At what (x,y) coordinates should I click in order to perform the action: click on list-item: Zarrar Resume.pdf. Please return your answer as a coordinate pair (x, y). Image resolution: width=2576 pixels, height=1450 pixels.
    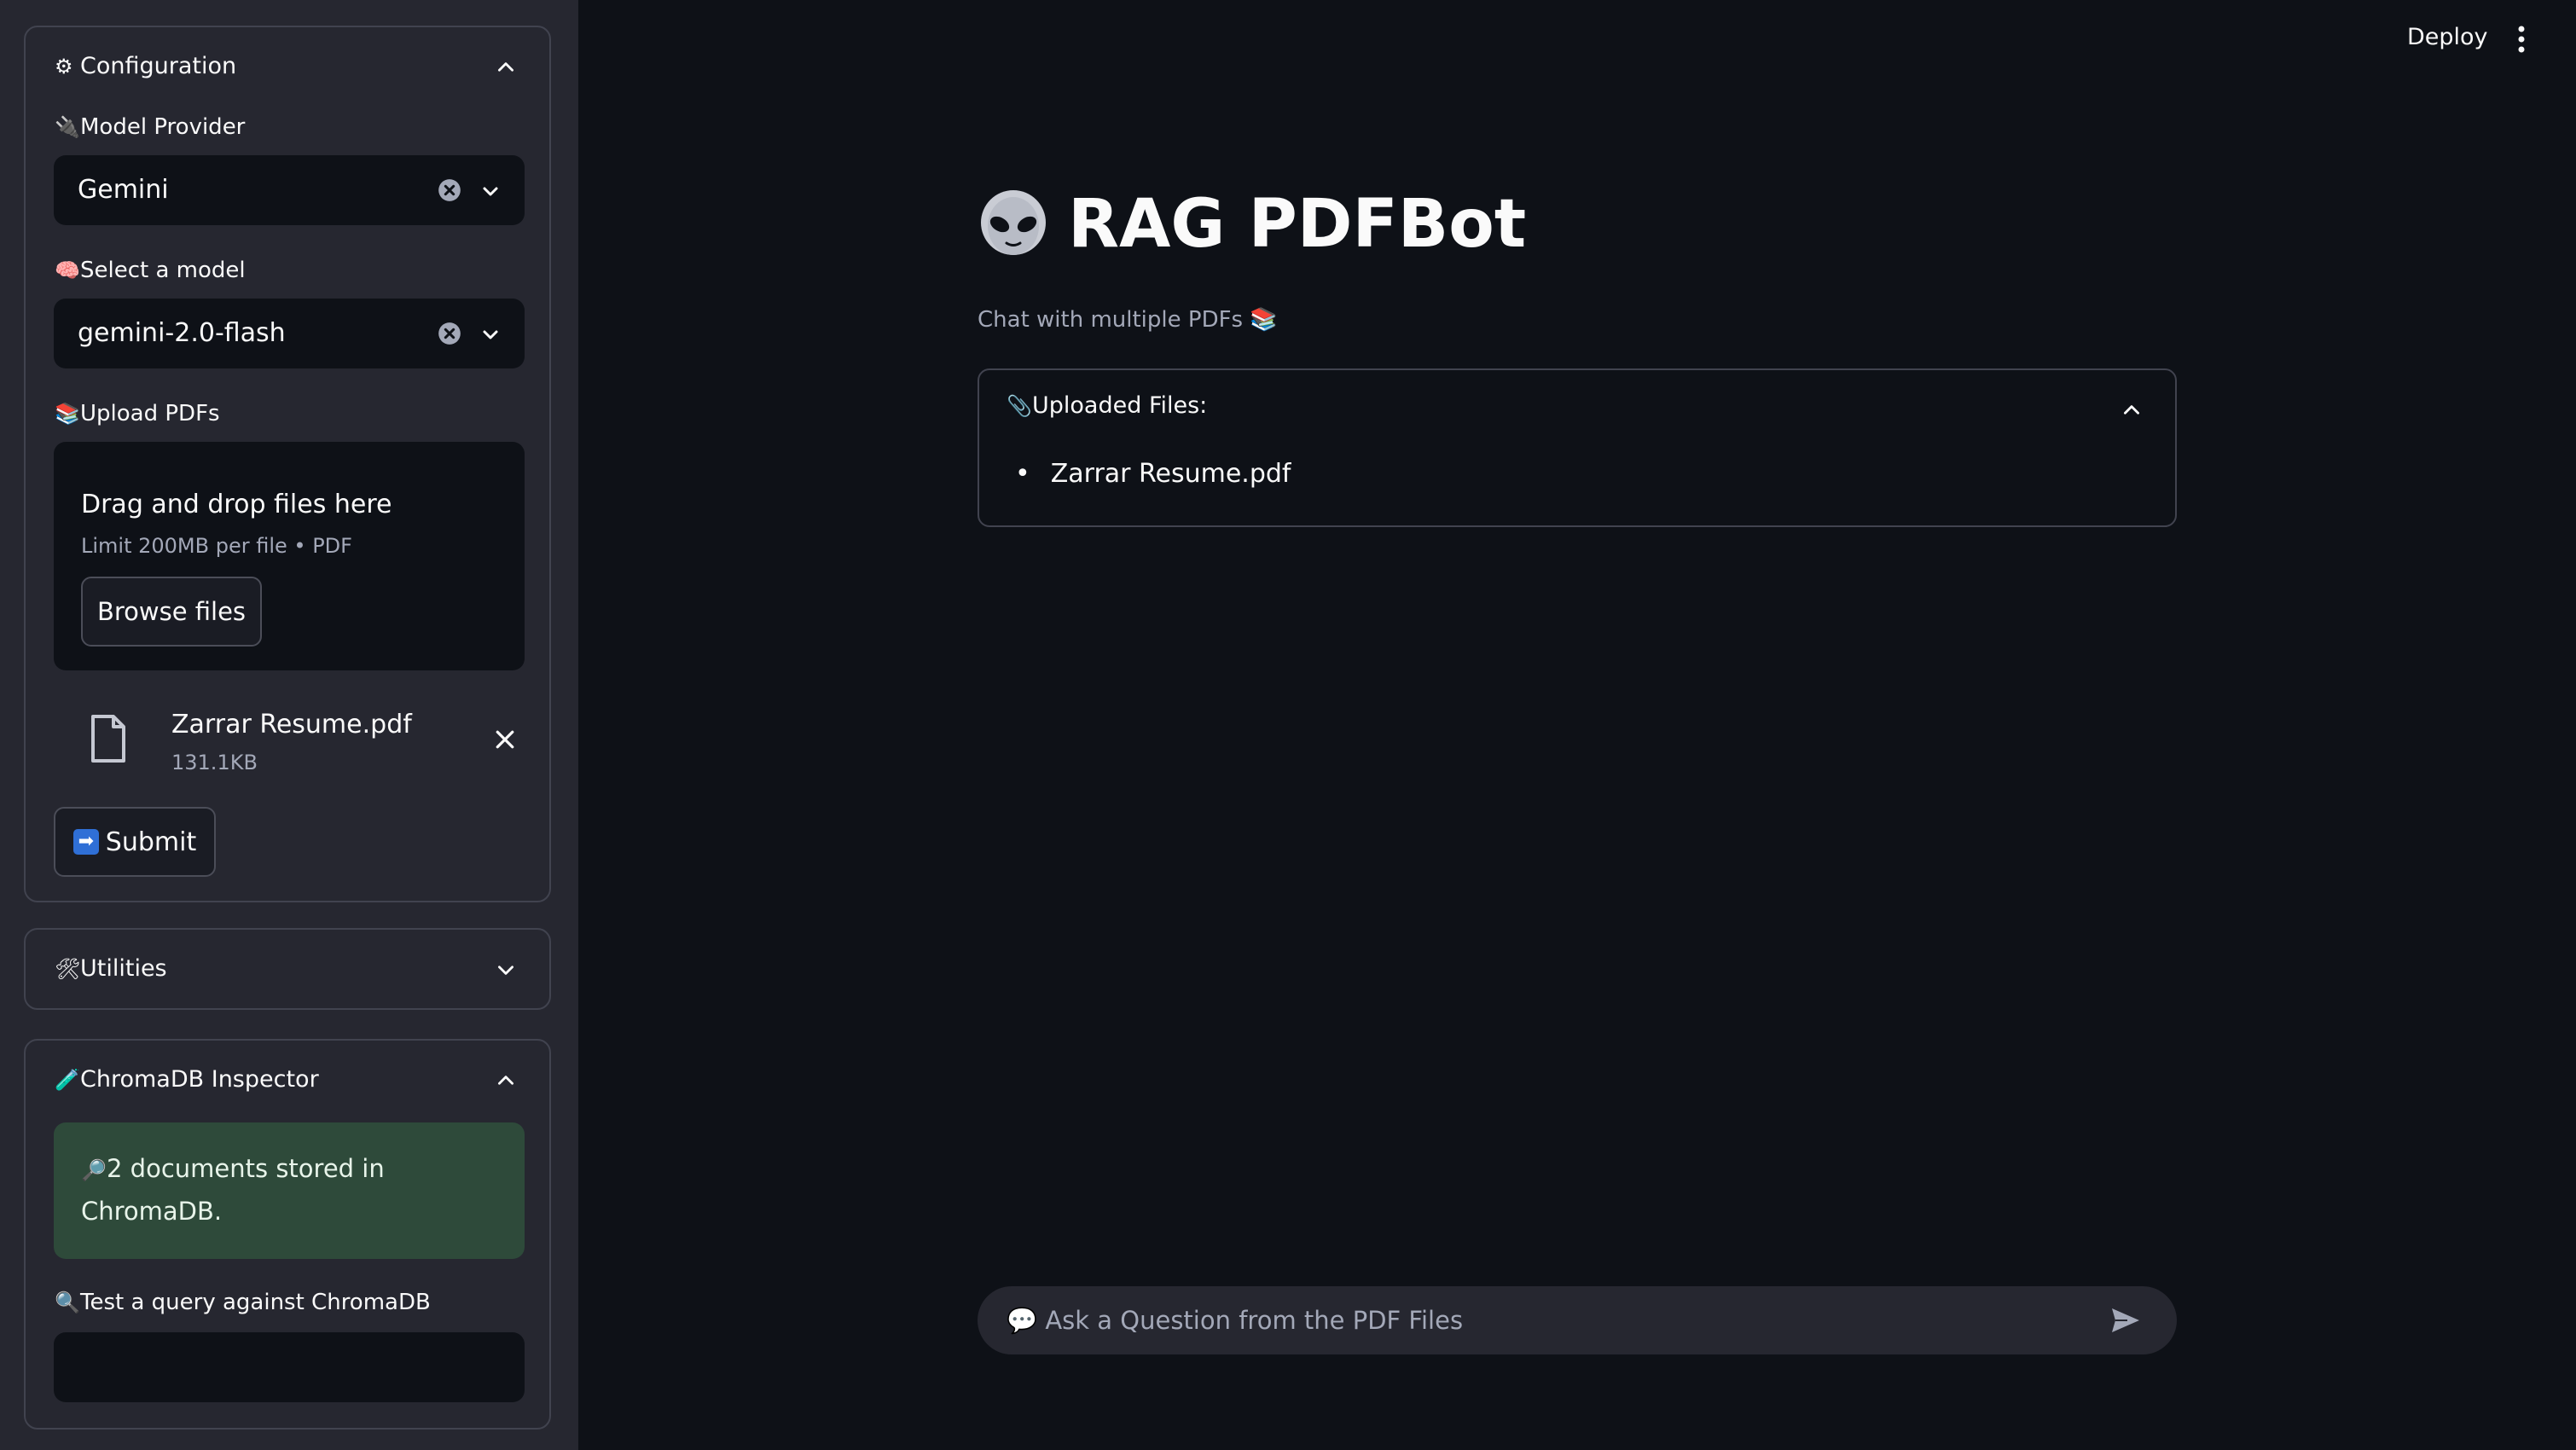
    Looking at the image, I should click on (1153, 474).